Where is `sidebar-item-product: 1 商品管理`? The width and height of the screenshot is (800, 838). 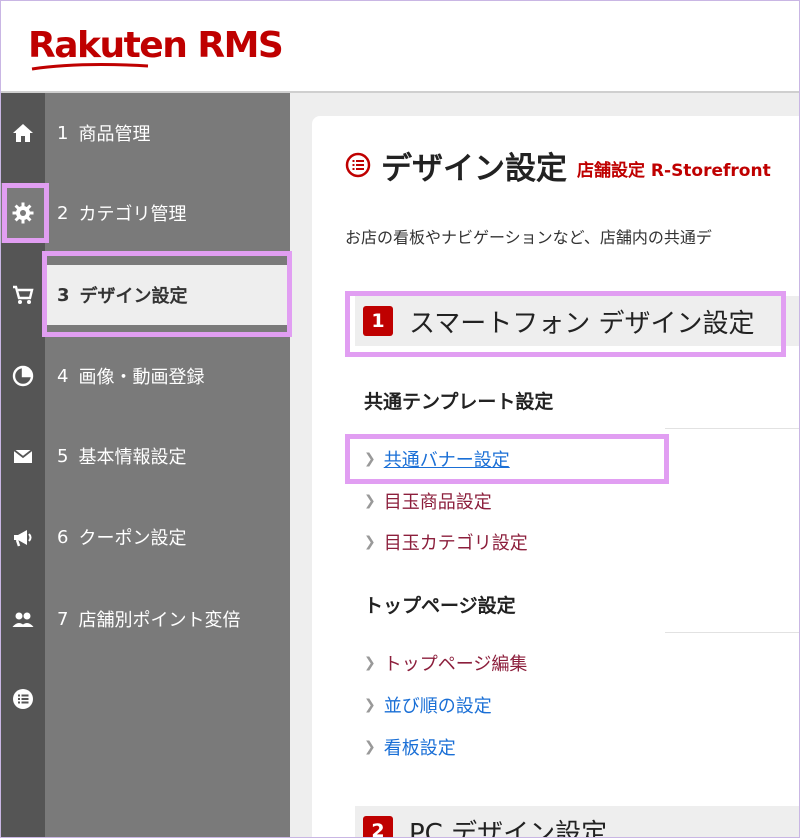
sidebar-item-product: 1 商品管理 is located at coordinates (167, 133).